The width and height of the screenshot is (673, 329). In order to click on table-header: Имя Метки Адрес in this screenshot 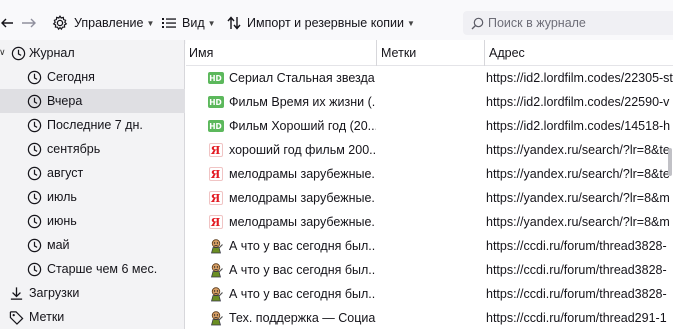, I will do `click(429, 53)`.